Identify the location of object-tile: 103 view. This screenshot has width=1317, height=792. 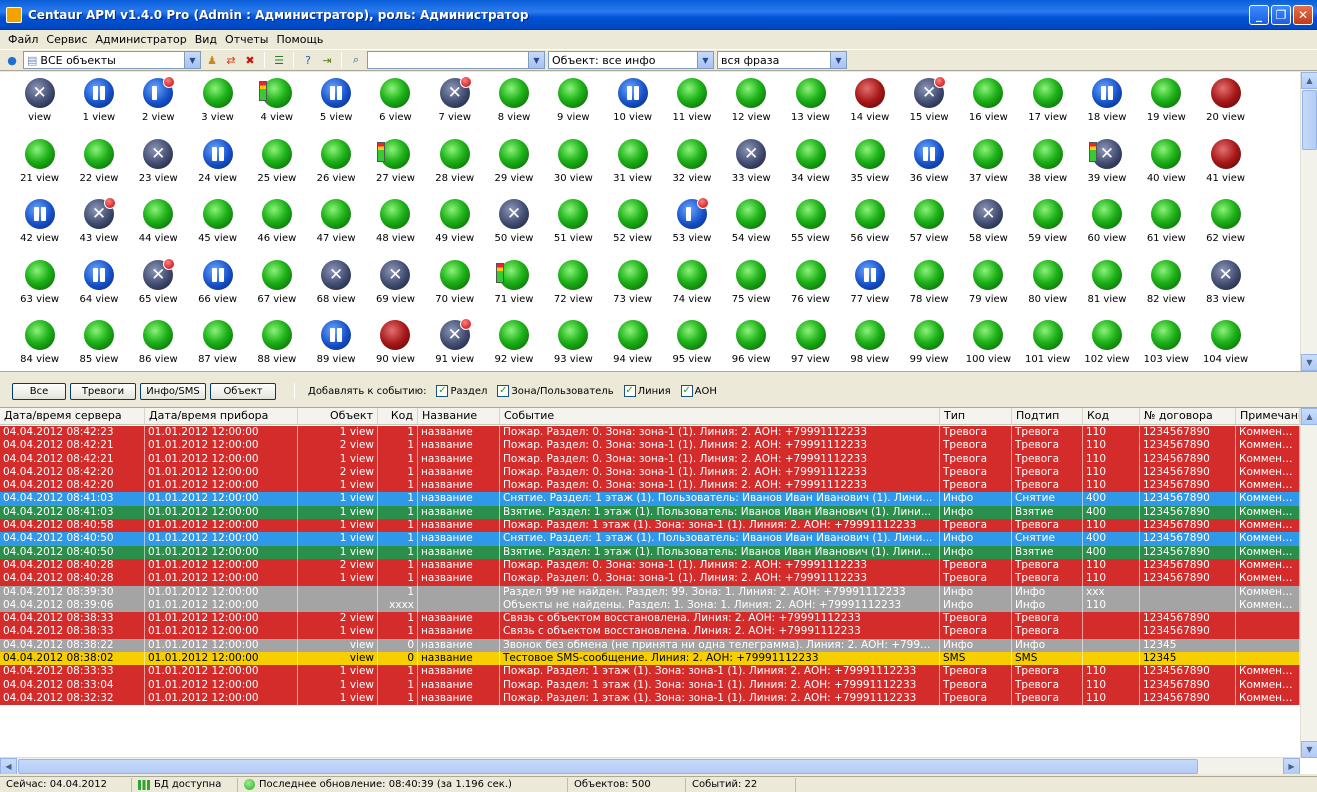
(1166, 344).